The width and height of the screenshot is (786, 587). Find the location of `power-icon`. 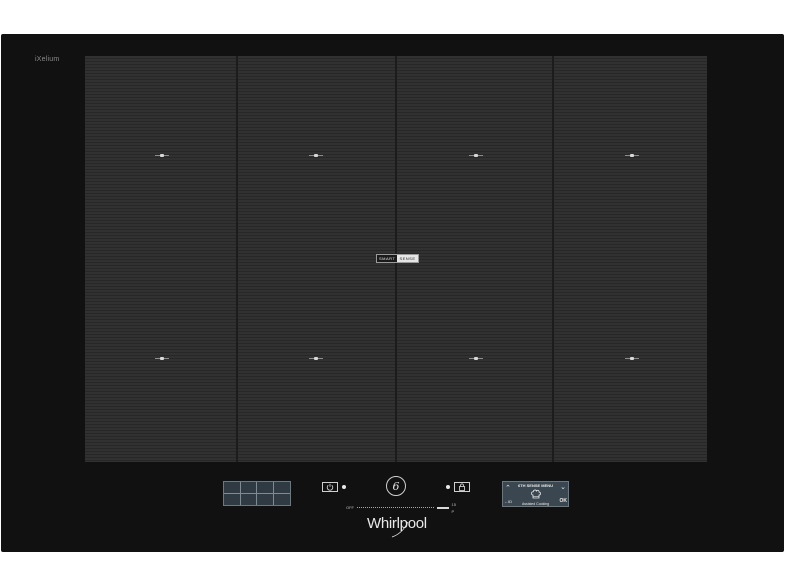

power-icon is located at coordinates (330, 487).